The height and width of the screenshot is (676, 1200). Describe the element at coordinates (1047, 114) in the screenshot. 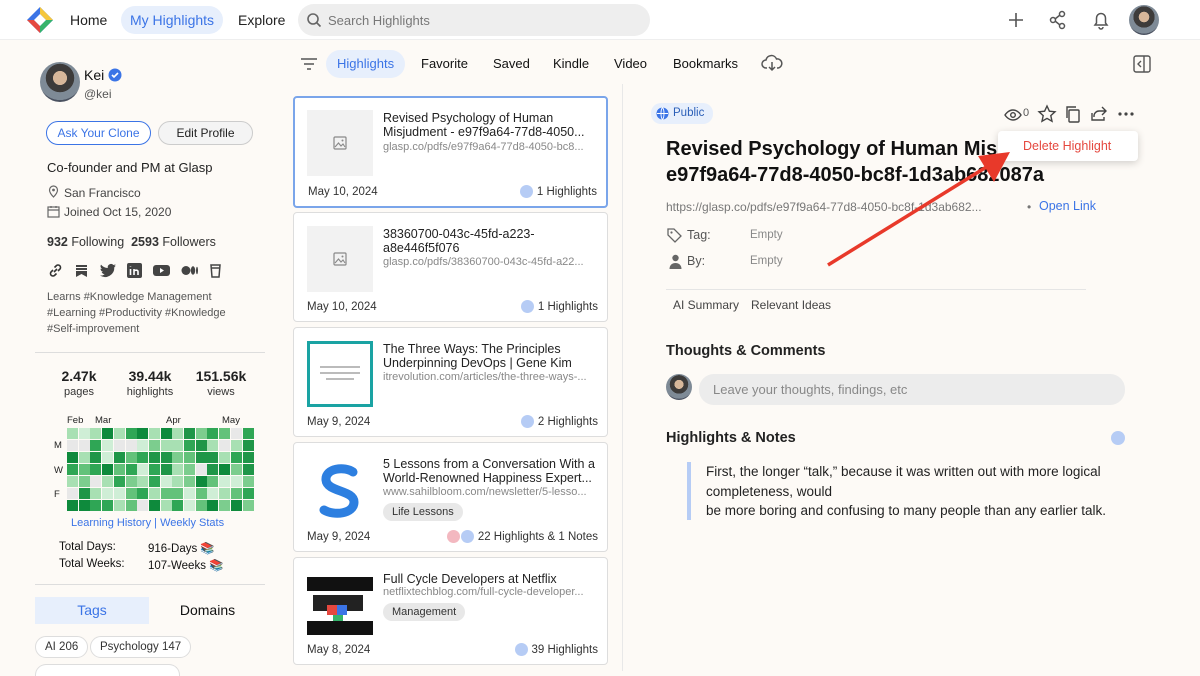

I see `star-icon` at that location.